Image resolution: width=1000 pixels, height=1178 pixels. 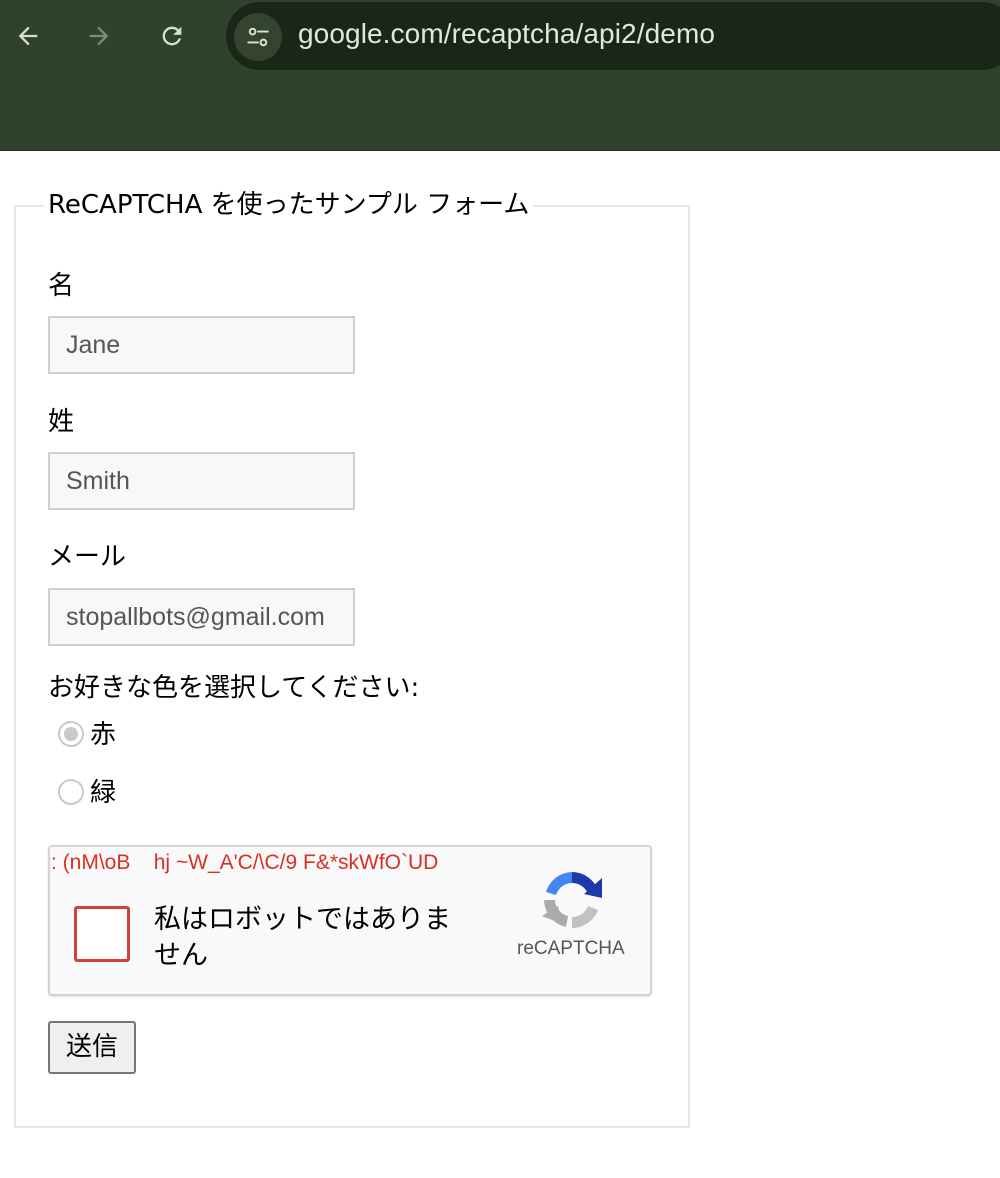 I want to click on reload-button, so click(x=172, y=36).